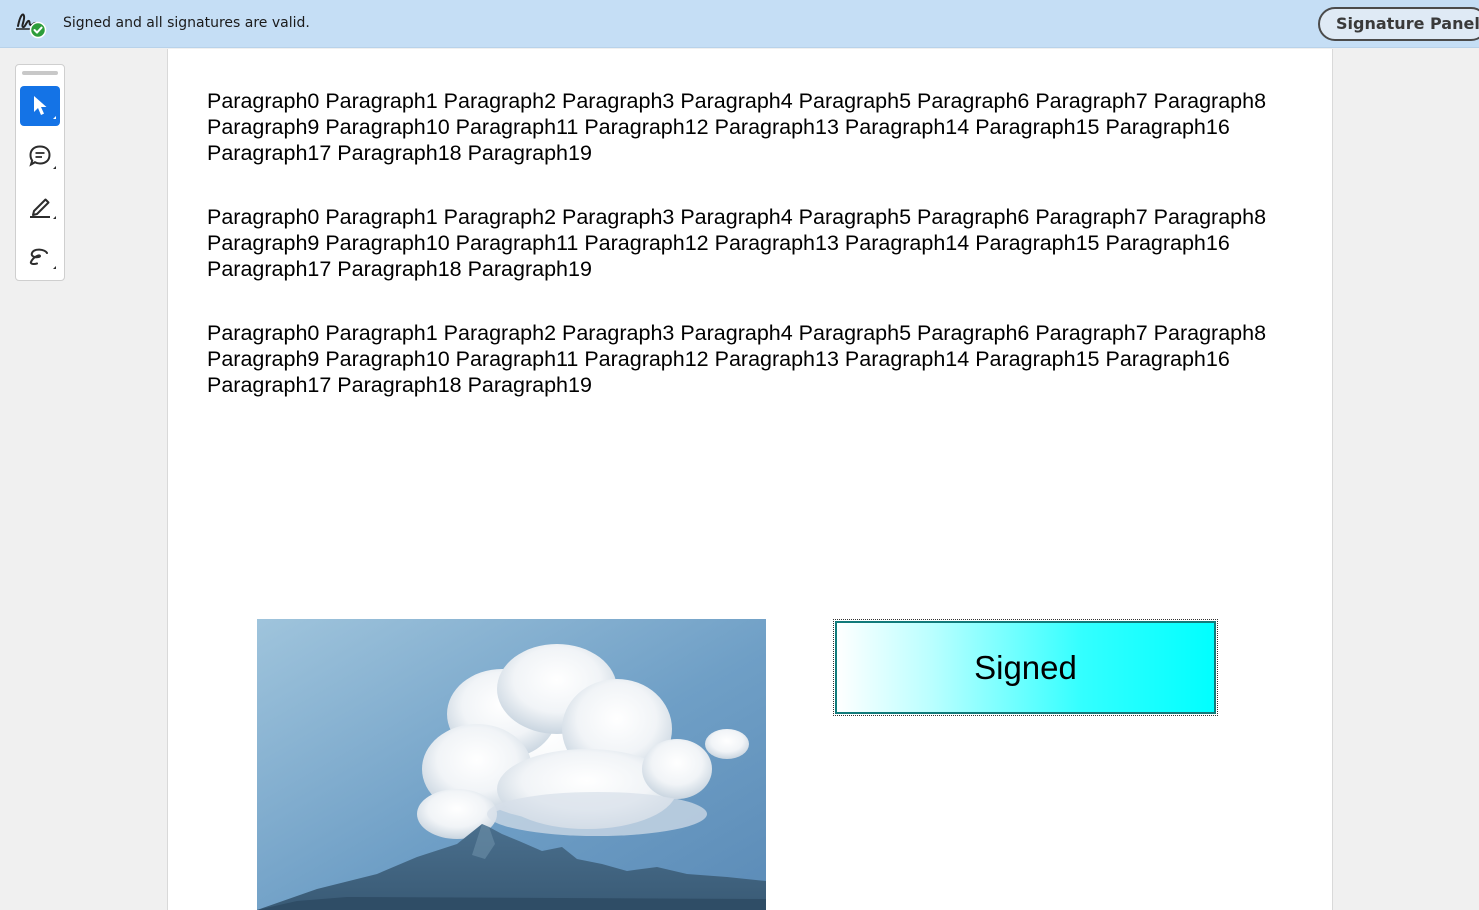 This screenshot has width=1479, height=910. I want to click on signature-status-text: Signed and all signatures are valid., so click(186, 23).